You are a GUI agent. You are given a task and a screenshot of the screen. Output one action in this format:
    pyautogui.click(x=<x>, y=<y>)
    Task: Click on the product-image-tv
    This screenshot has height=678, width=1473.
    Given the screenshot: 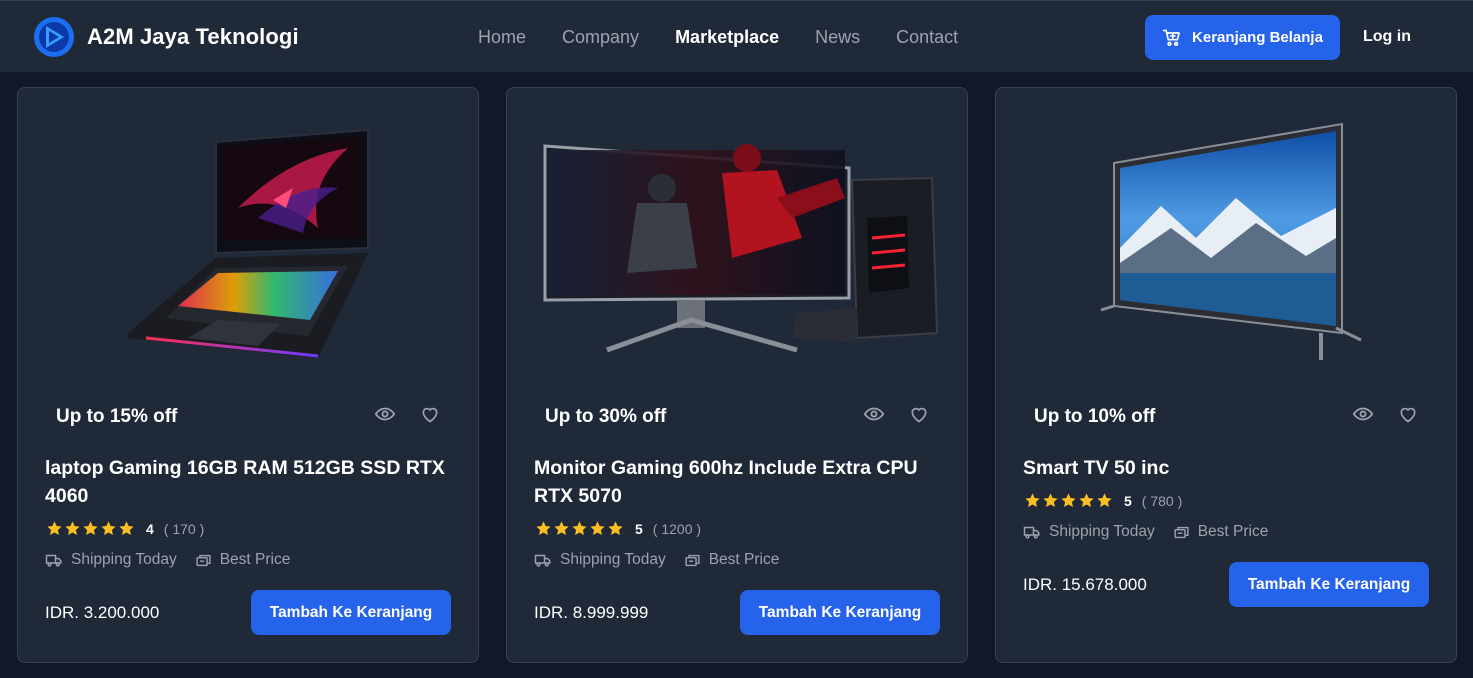 What is the action you would take?
    pyautogui.click(x=1227, y=233)
    